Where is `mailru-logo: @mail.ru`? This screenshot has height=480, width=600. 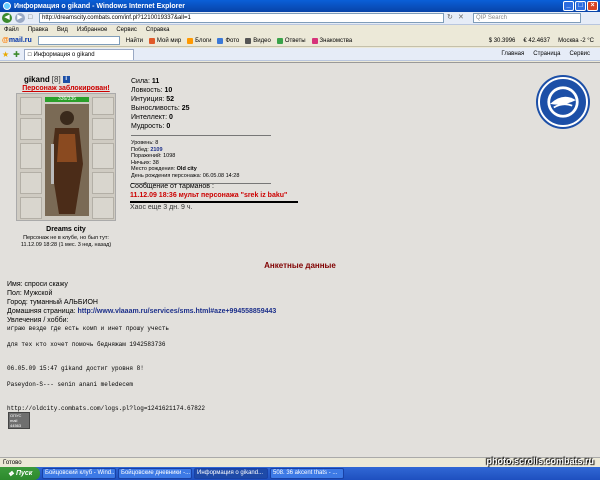
mailru-logo: @mail.ru is located at coordinates (17, 40).